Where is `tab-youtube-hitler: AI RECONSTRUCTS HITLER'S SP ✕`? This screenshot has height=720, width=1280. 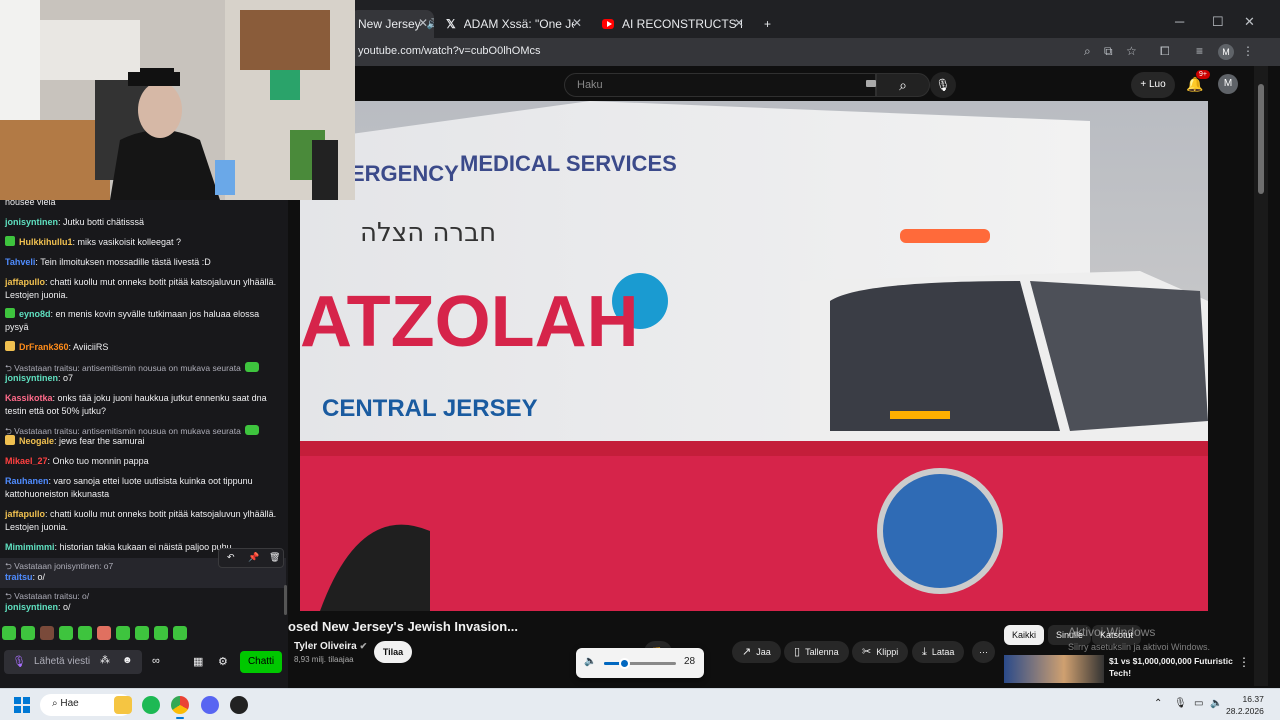 tab-youtube-hitler: AI RECONSTRUCTS HITLER'S SP ✕ is located at coordinates (672, 24).